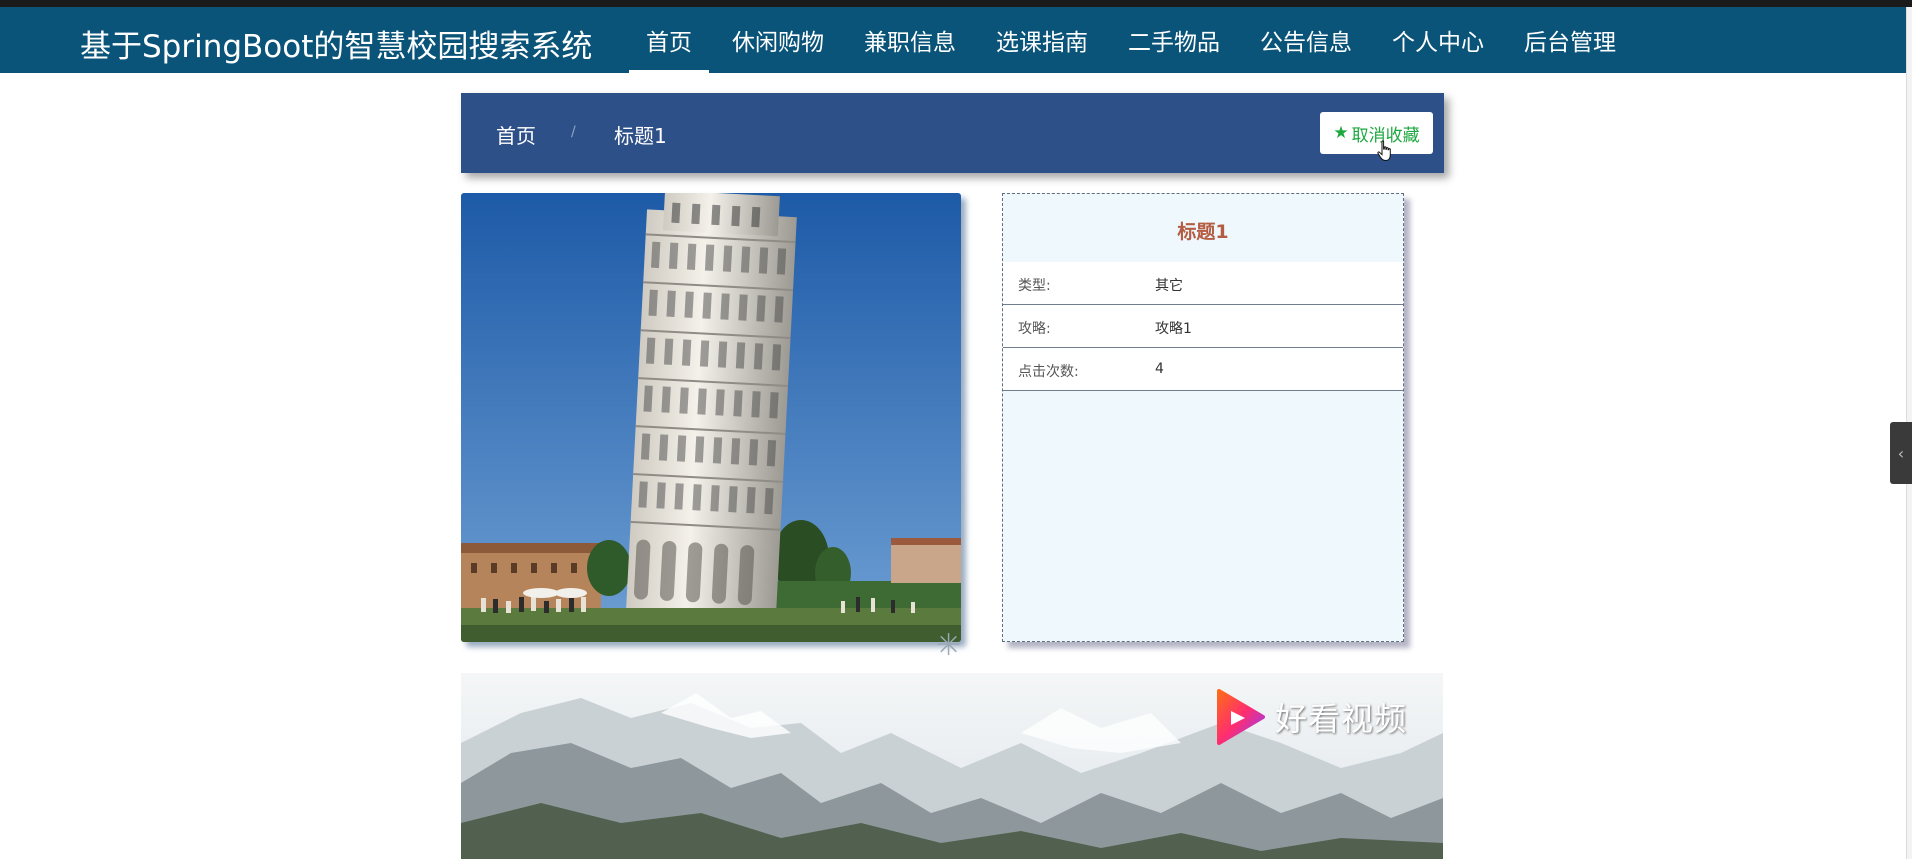  I want to click on detail-value: 4, so click(1159, 369).